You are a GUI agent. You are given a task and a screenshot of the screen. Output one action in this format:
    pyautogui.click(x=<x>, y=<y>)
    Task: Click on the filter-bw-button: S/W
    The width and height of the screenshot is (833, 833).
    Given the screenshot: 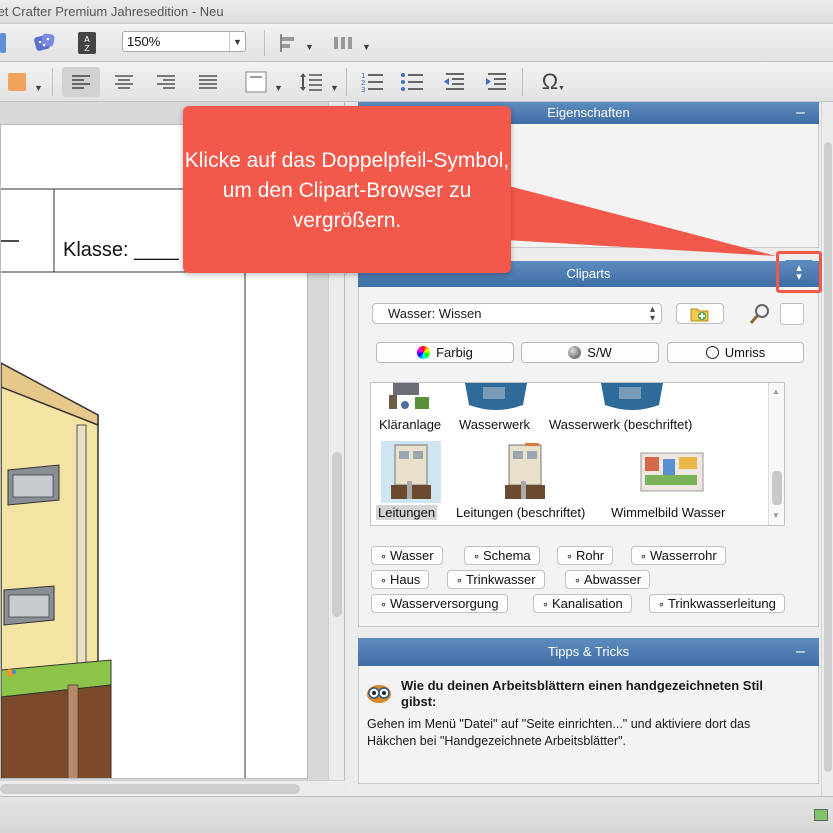 What is the action you would take?
    pyautogui.click(x=590, y=352)
    